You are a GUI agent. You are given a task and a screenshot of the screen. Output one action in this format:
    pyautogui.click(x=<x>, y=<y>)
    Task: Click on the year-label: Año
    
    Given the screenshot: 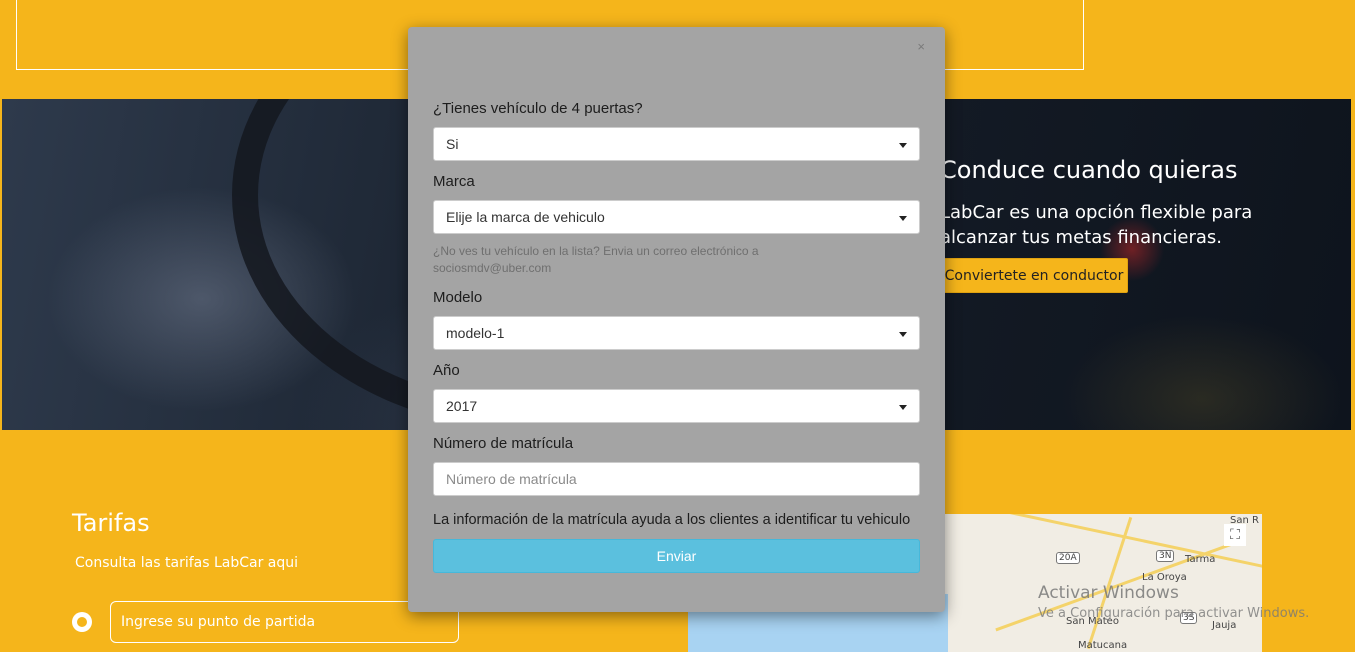 What is the action you would take?
    pyautogui.click(x=446, y=370)
    